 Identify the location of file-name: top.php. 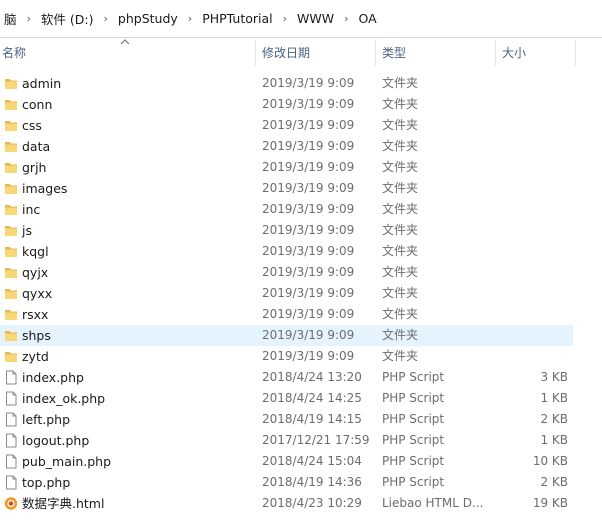
(46, 482).